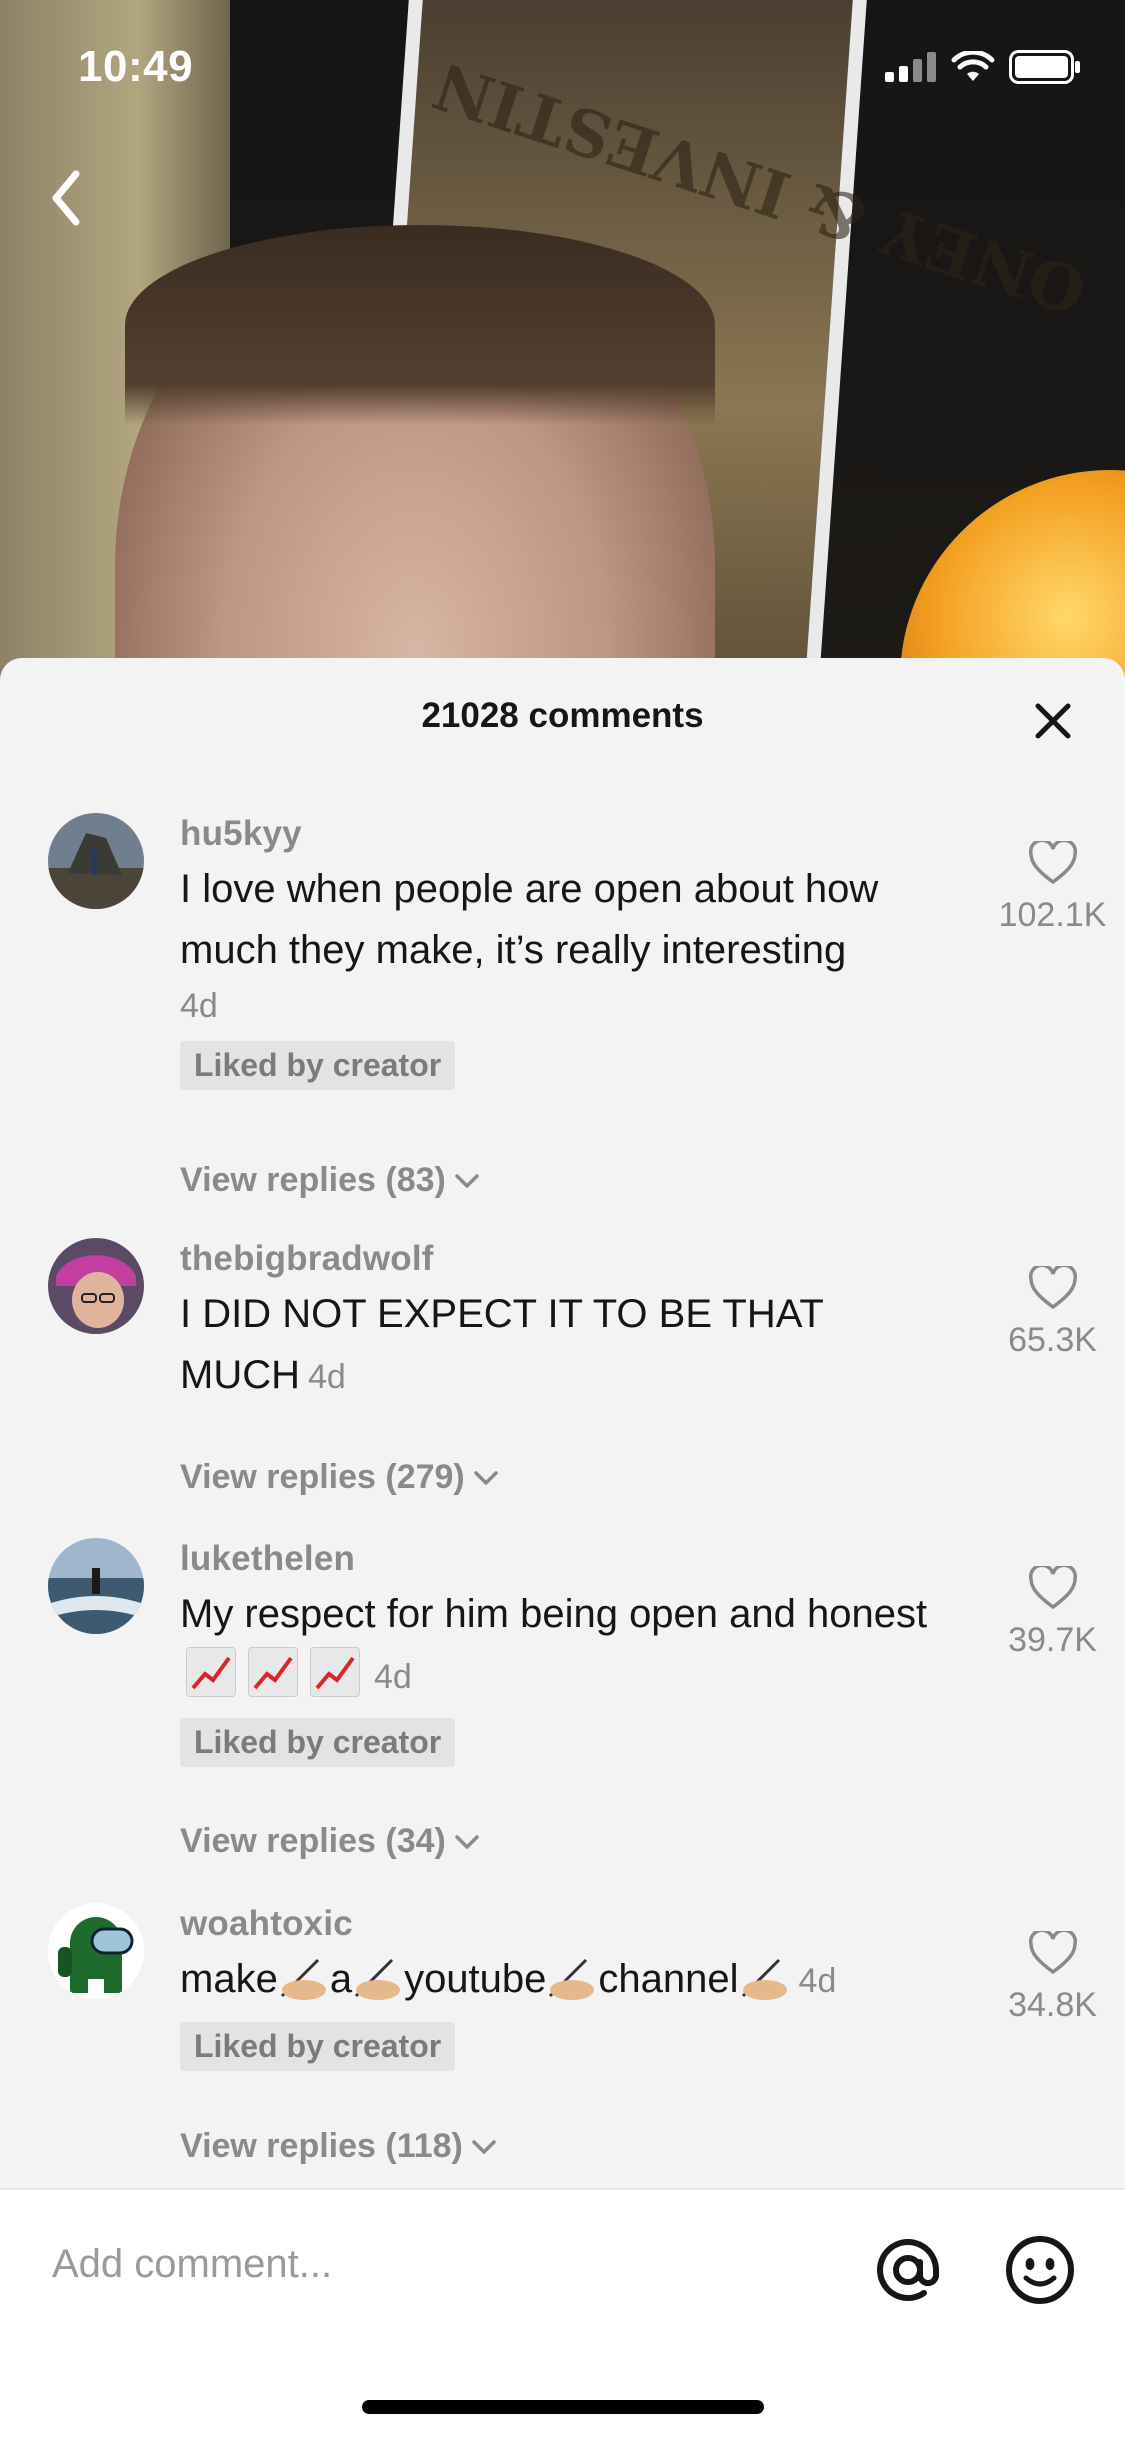  Describe the element at coordinates (475, 1979) in the screenshot. I see `comment-word: youtube` at that location.